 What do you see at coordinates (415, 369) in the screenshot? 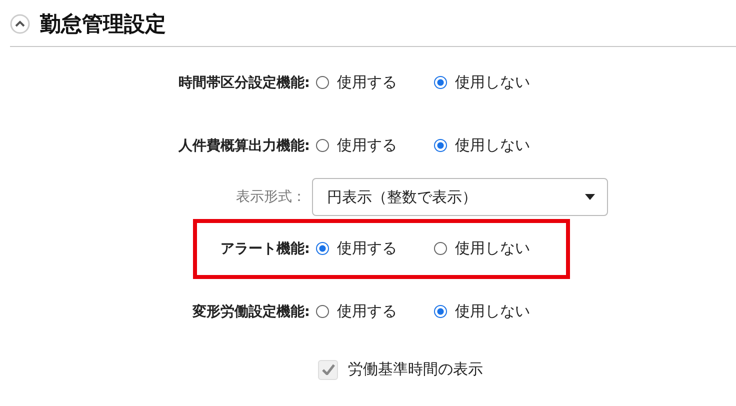
I see `checkbox-label: 労働基準時間の表示` at bounding box center [415, 369].